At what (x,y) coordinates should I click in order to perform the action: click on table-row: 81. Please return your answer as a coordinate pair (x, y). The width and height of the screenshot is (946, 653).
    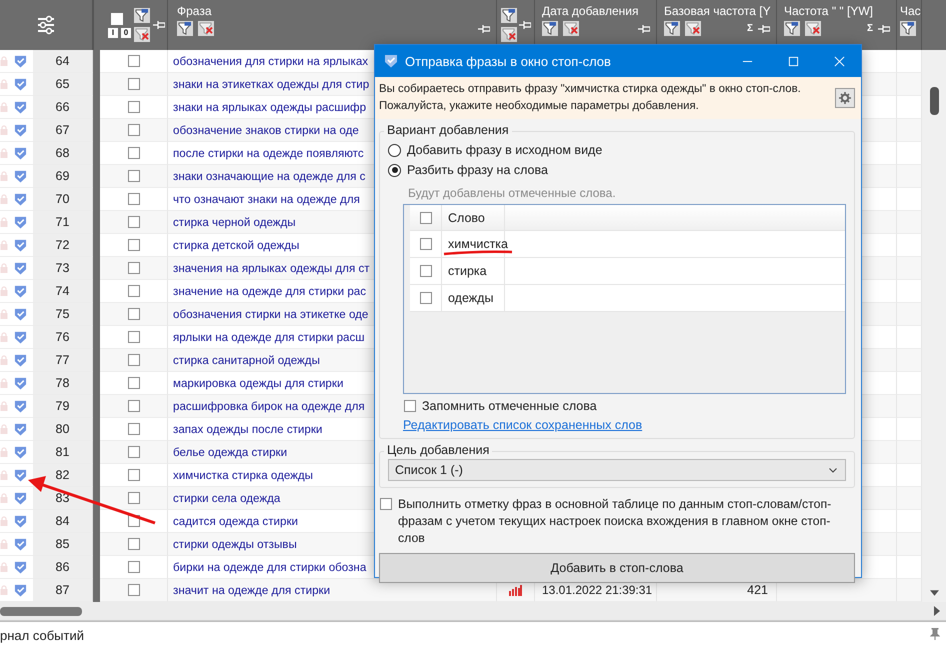
    Looking at the image, I should click on (46, 452).